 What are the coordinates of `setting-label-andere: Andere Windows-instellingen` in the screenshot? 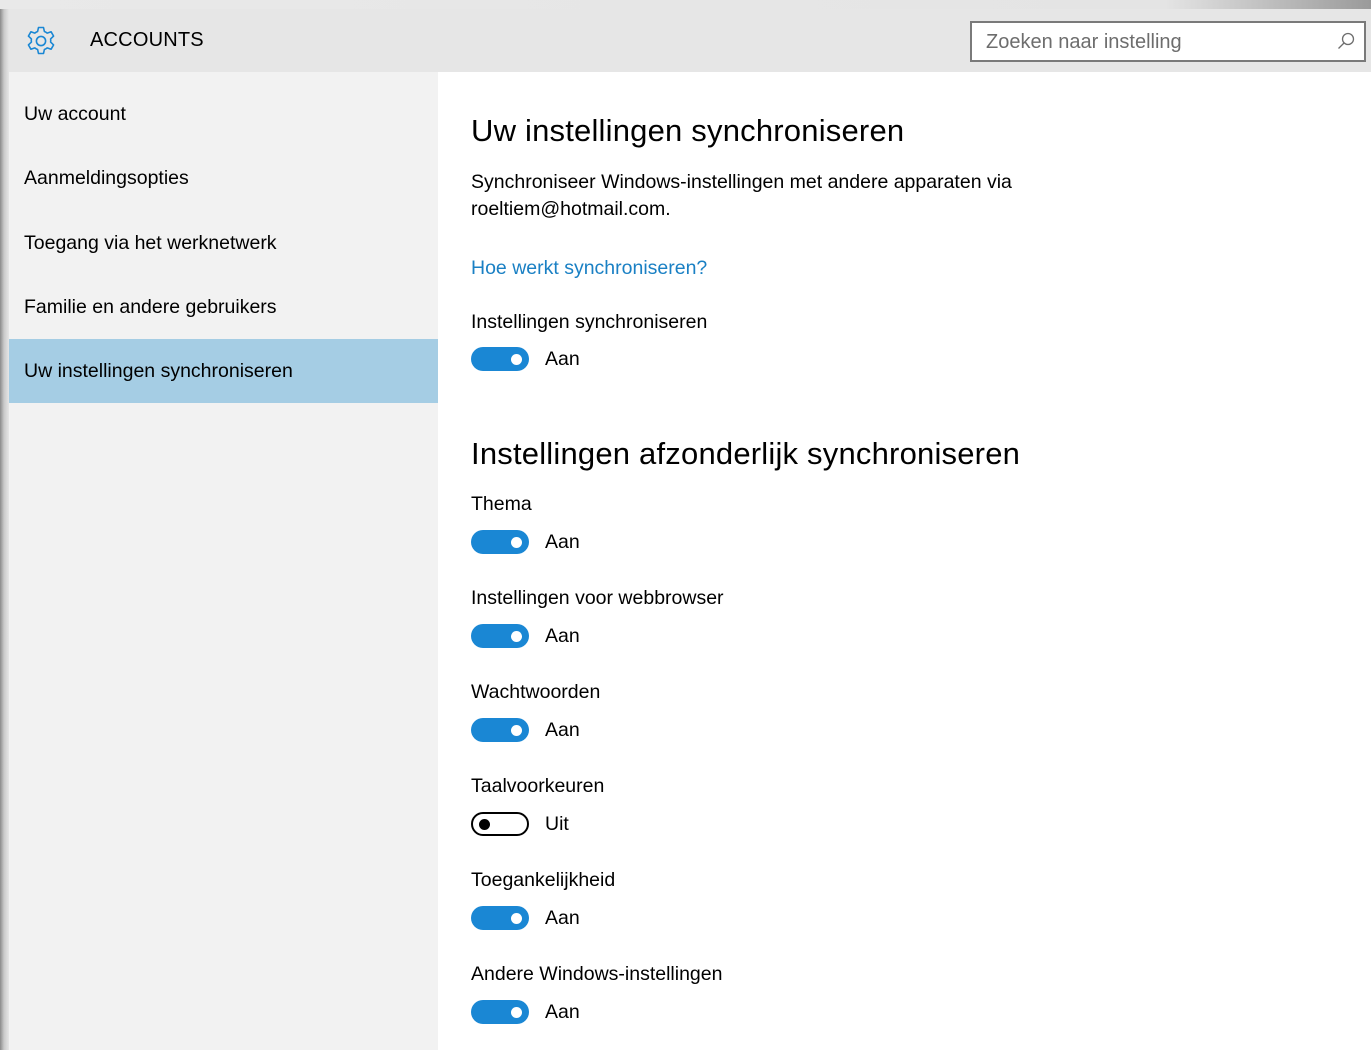 It's located at (597, 974).